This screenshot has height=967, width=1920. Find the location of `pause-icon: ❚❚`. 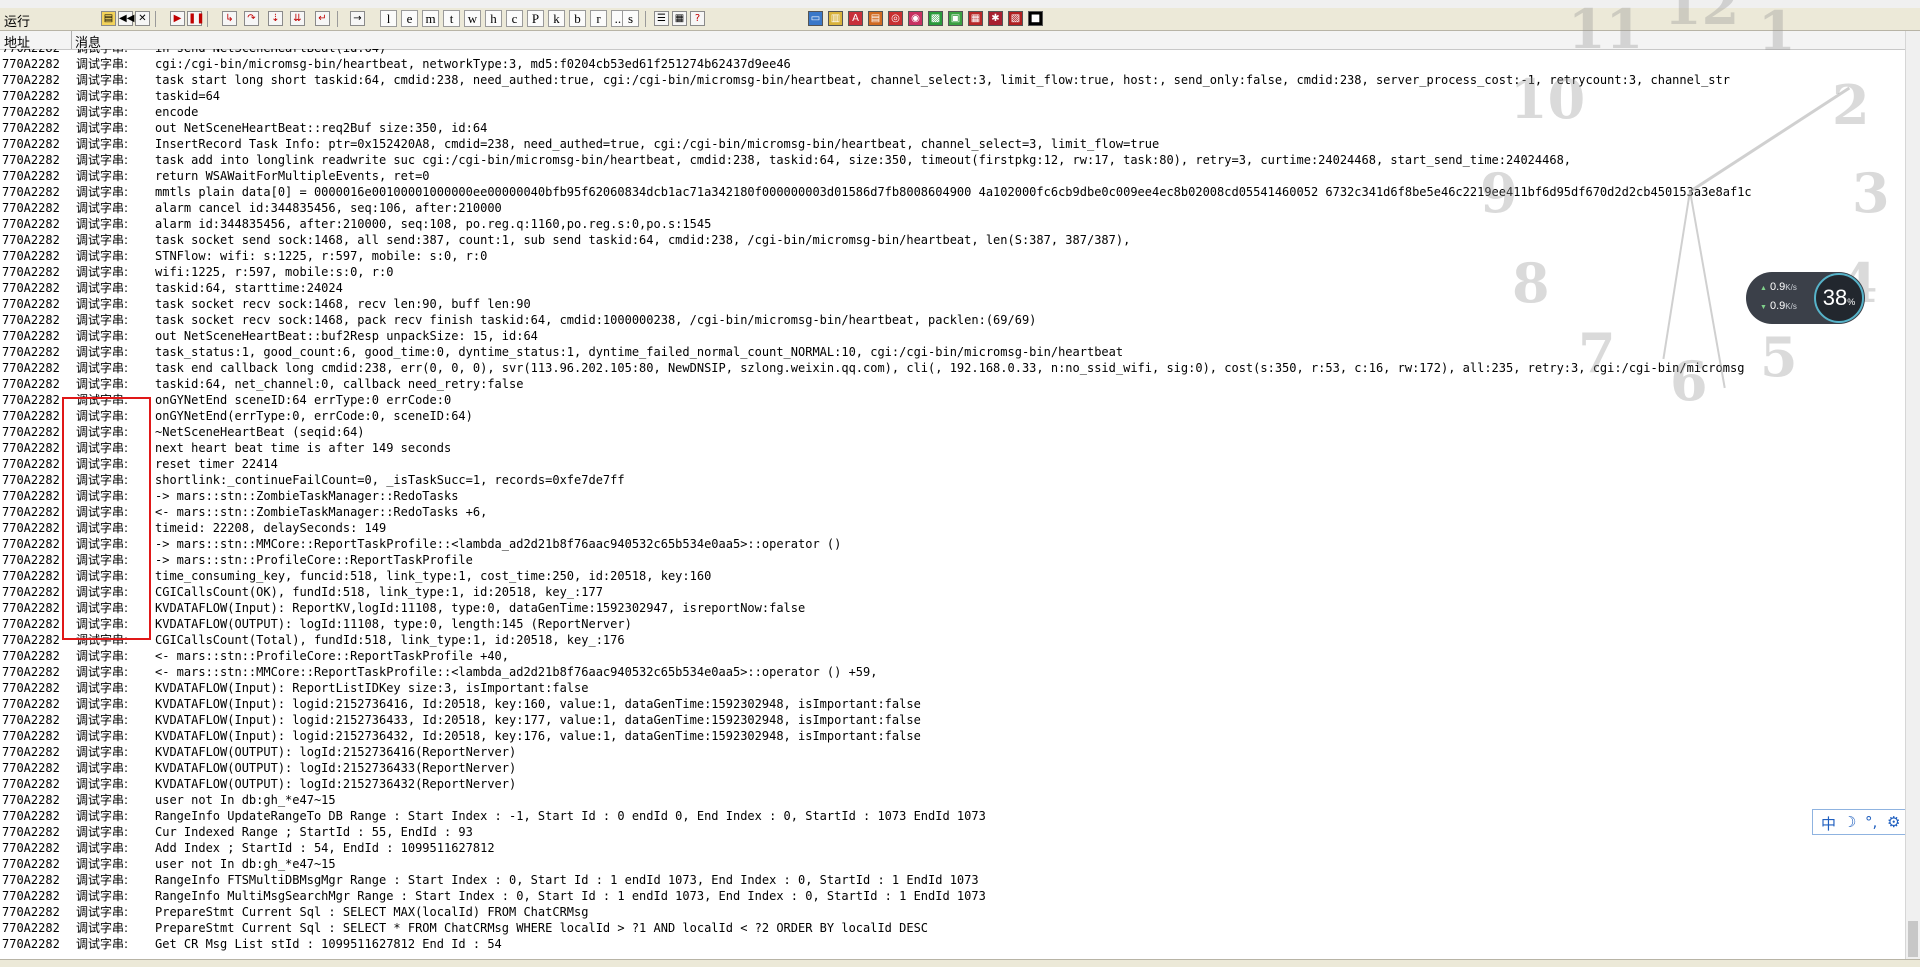

pause-icon: ❚❚ is located at coordinates (196, 18).